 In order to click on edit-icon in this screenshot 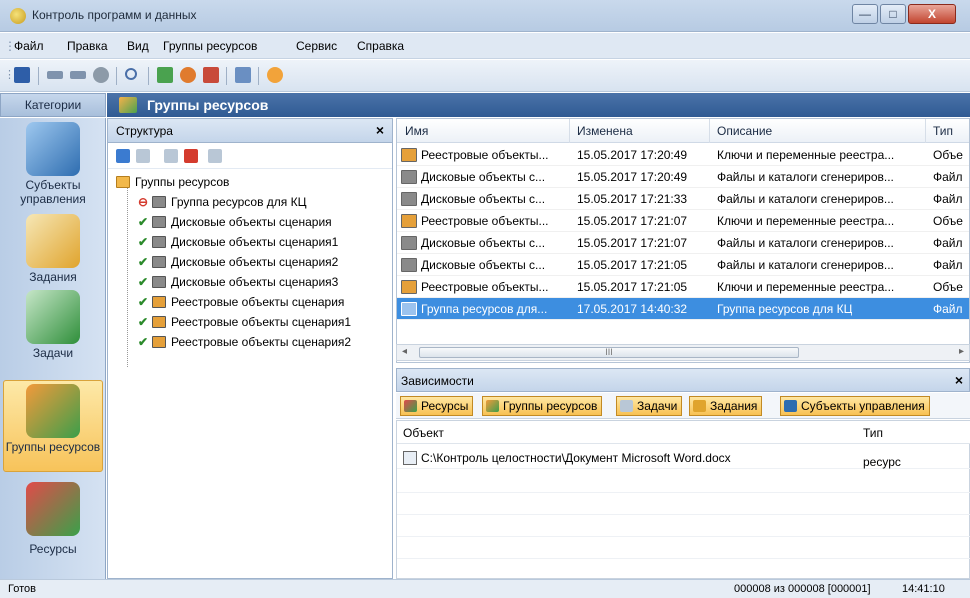, I will do `click(143, 156)`.